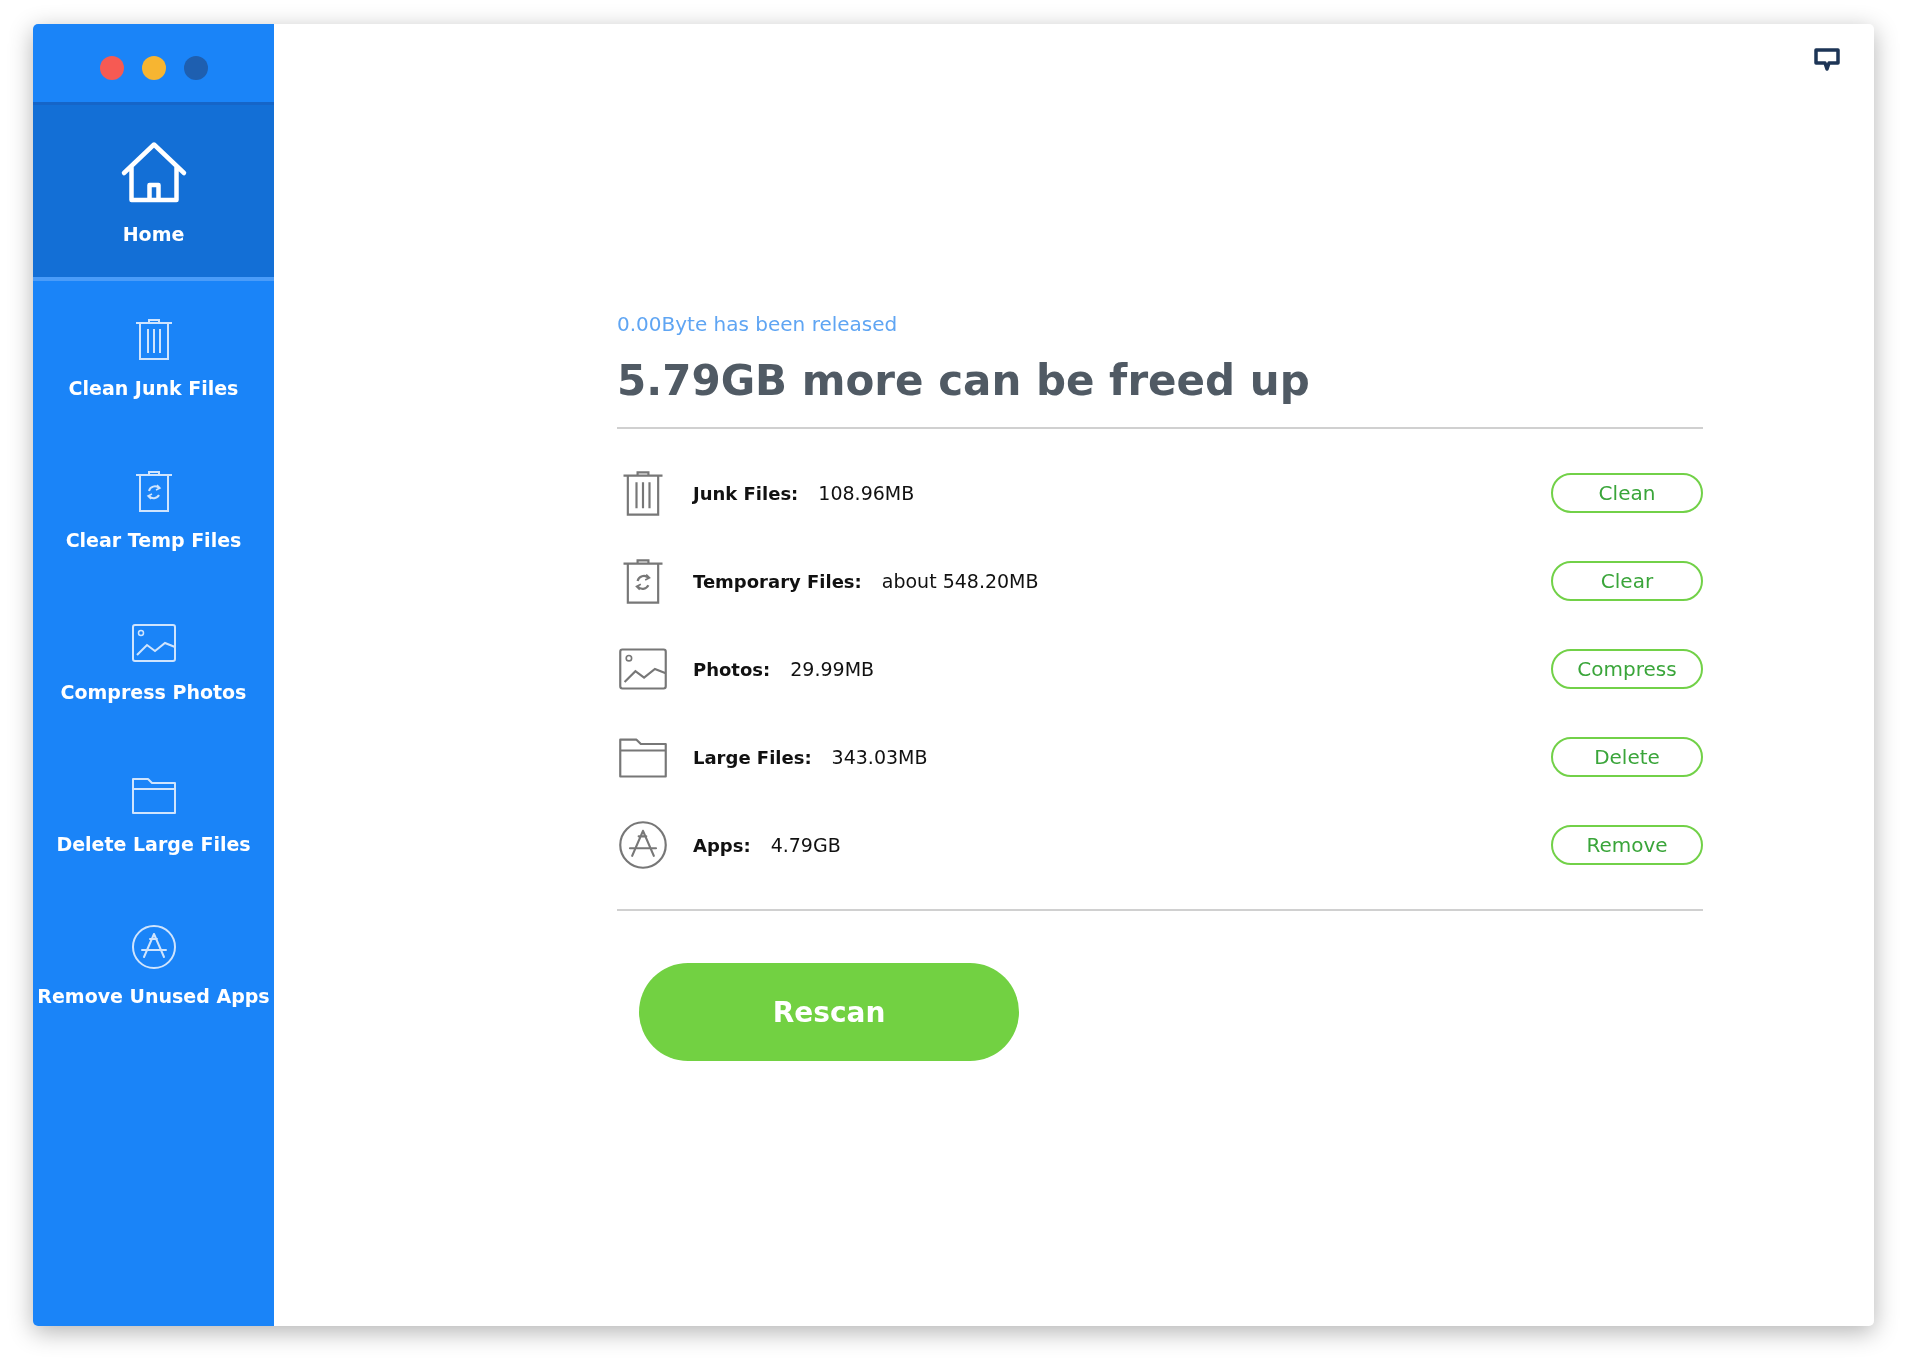 The image size is (1908, 1368). I want to click on sidebar-item: Clear Temp Files, so click(153, 509).